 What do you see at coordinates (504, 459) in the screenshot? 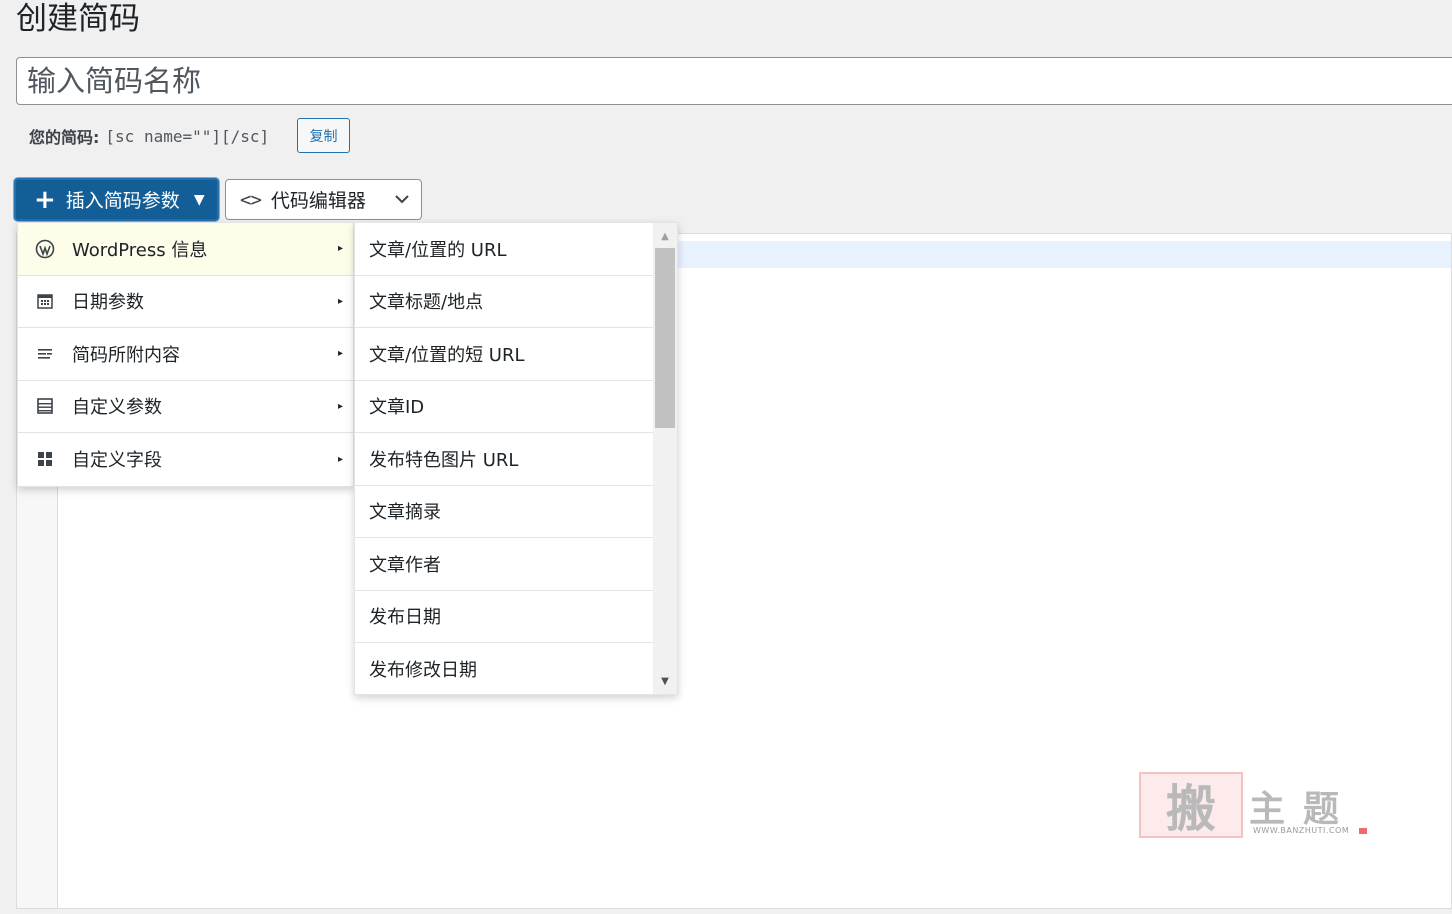
I see `submenu-item: 发布特色图片 URL` at bounding box center [504, 459].